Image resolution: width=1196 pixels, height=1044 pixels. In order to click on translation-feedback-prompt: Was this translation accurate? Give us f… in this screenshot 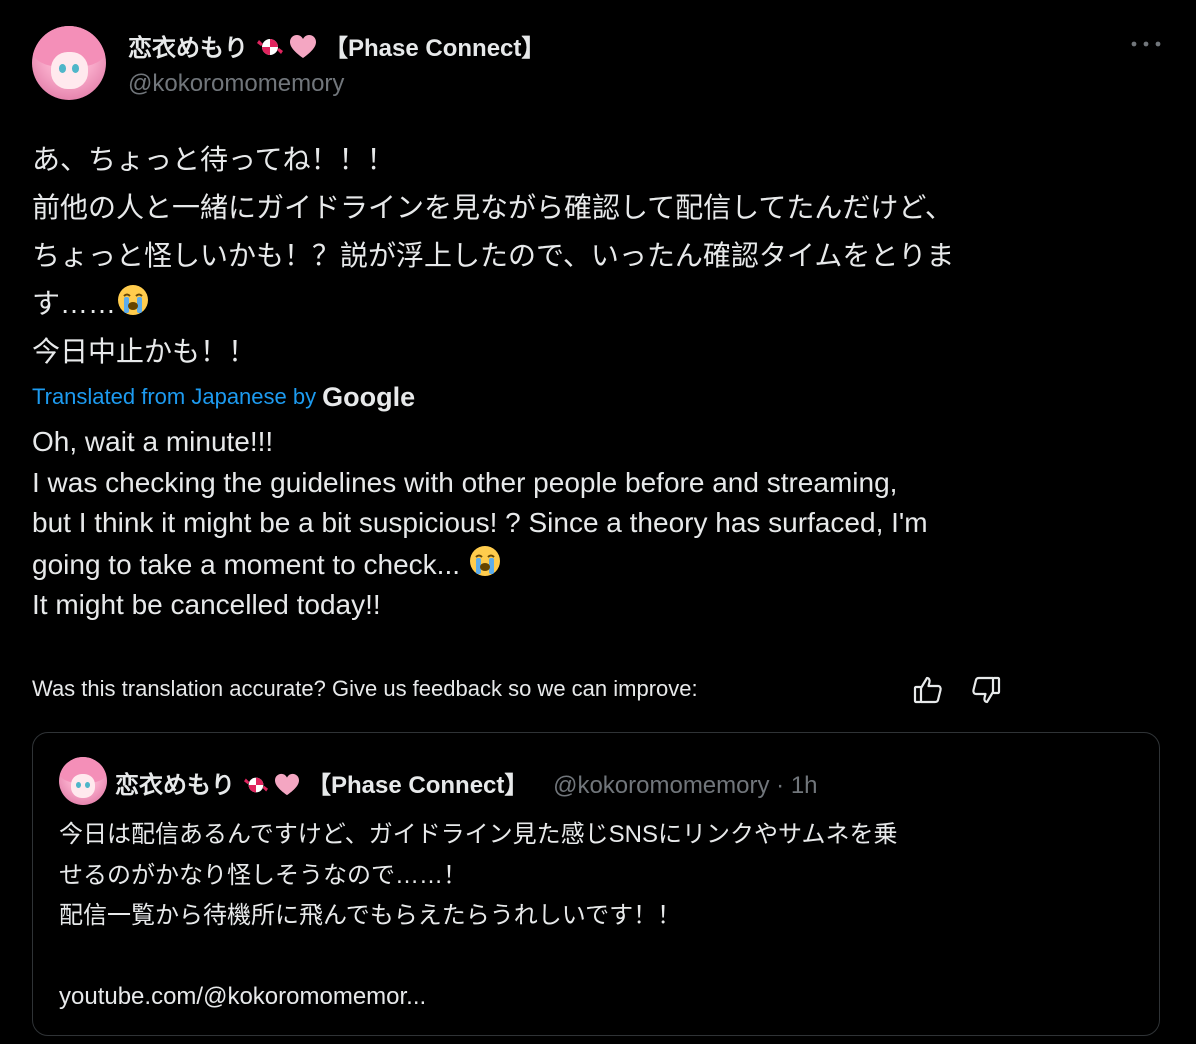, I will do `click(365, 688)`.